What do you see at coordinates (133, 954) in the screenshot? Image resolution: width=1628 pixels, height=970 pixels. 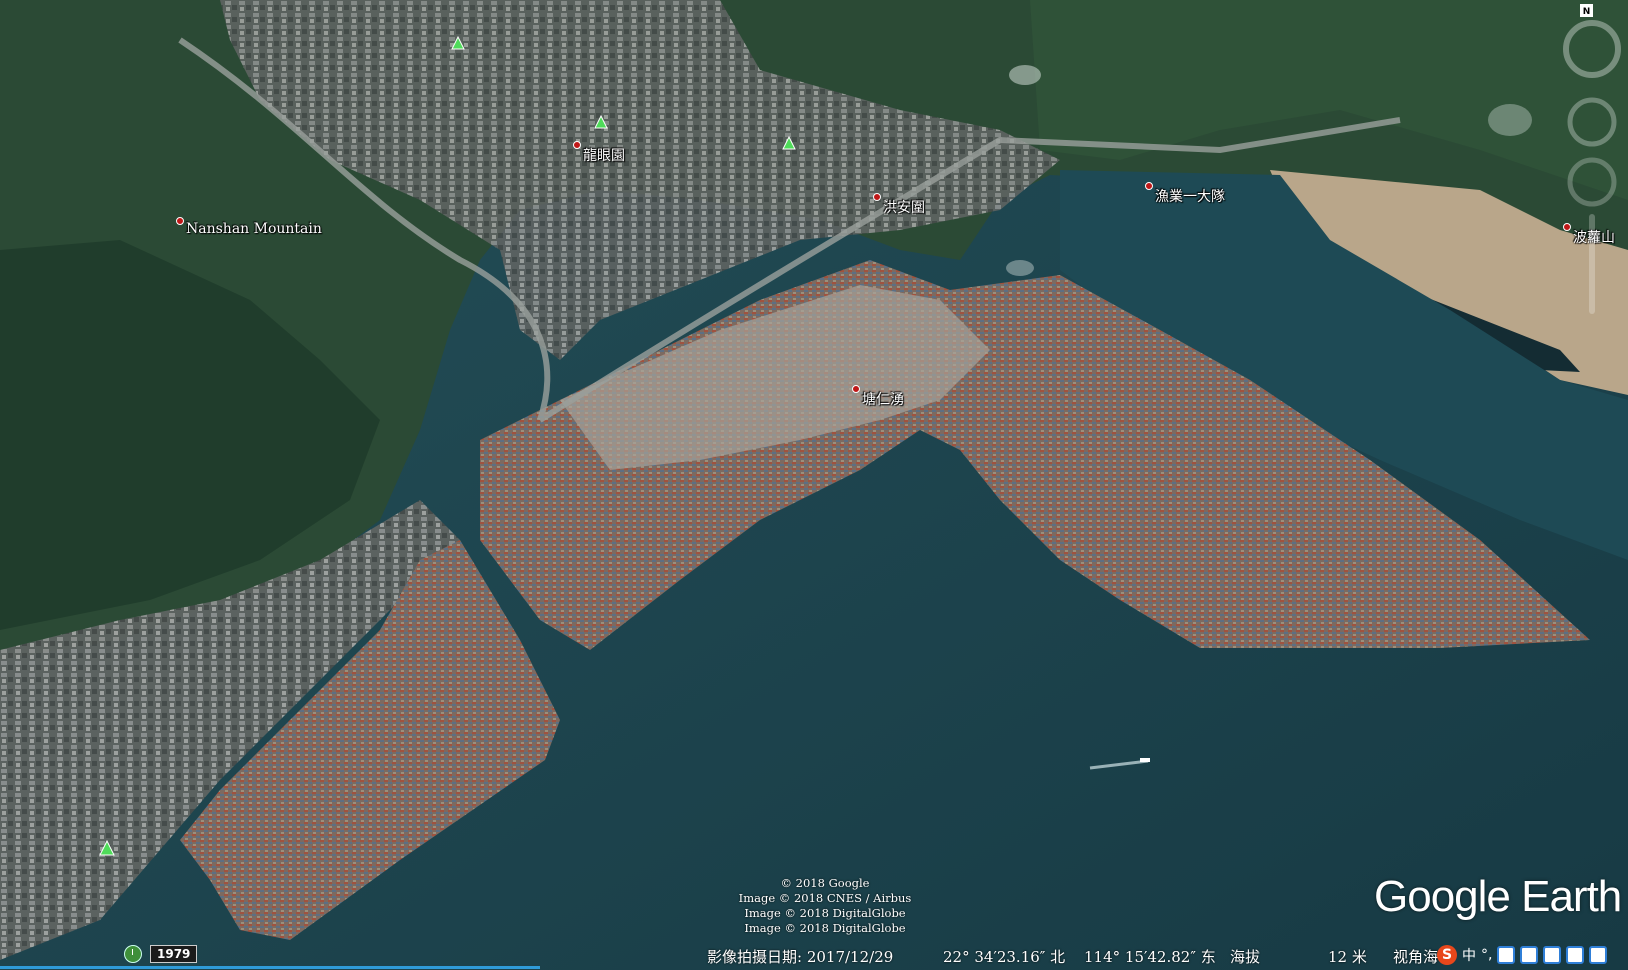 I see `clock-icon` at bounding box center [133, 954].